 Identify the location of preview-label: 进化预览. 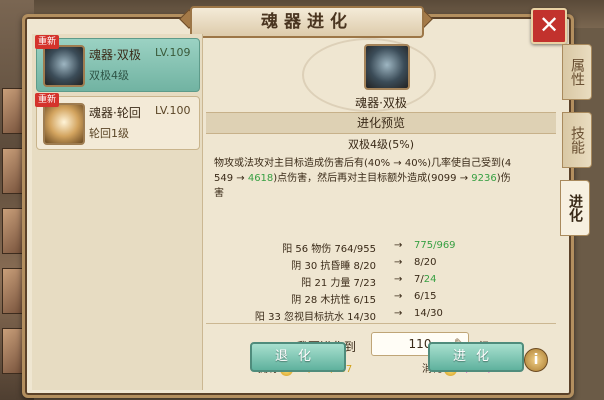
(380, 123).